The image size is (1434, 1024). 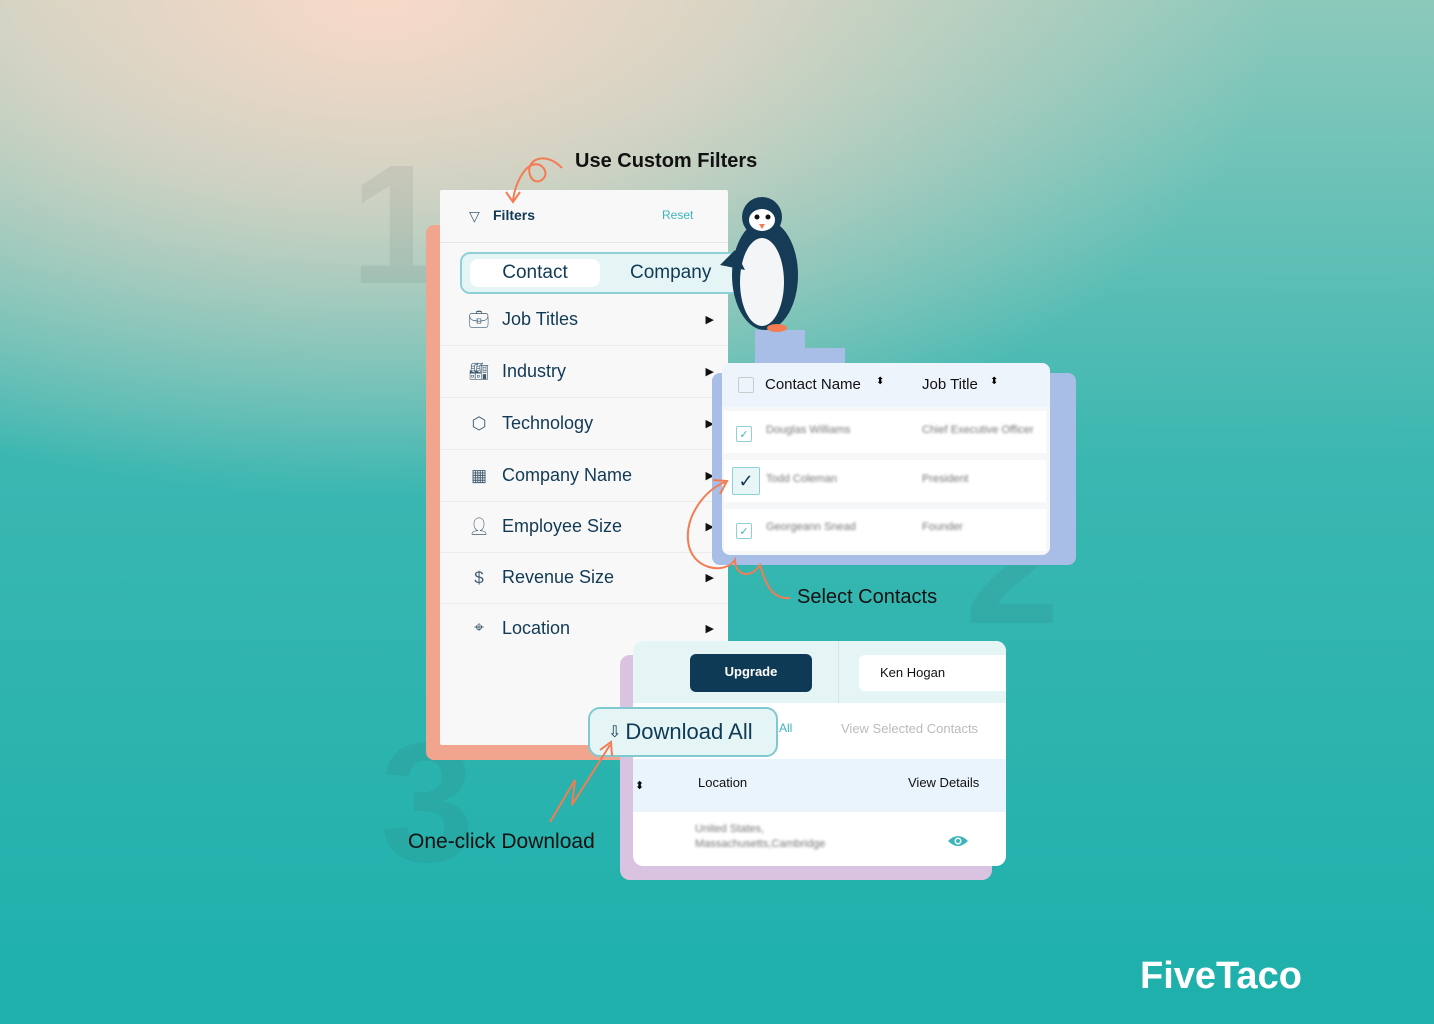 I want to click on fivetaco-logo: FiveTaco, so click(x=1221, y=976).